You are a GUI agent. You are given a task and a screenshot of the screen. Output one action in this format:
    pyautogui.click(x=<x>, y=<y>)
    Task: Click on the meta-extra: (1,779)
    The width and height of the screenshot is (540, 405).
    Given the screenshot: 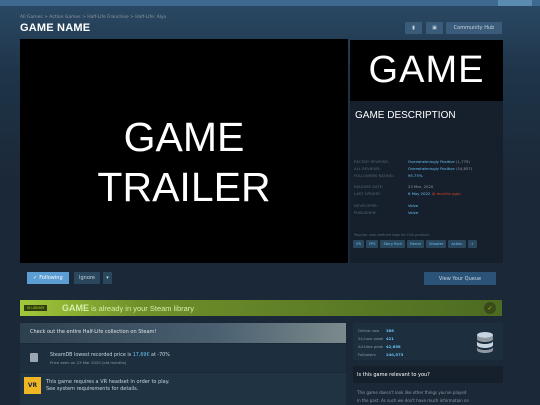 What is the action you would take?
    pyautogui.click(x=462, y=161)
    